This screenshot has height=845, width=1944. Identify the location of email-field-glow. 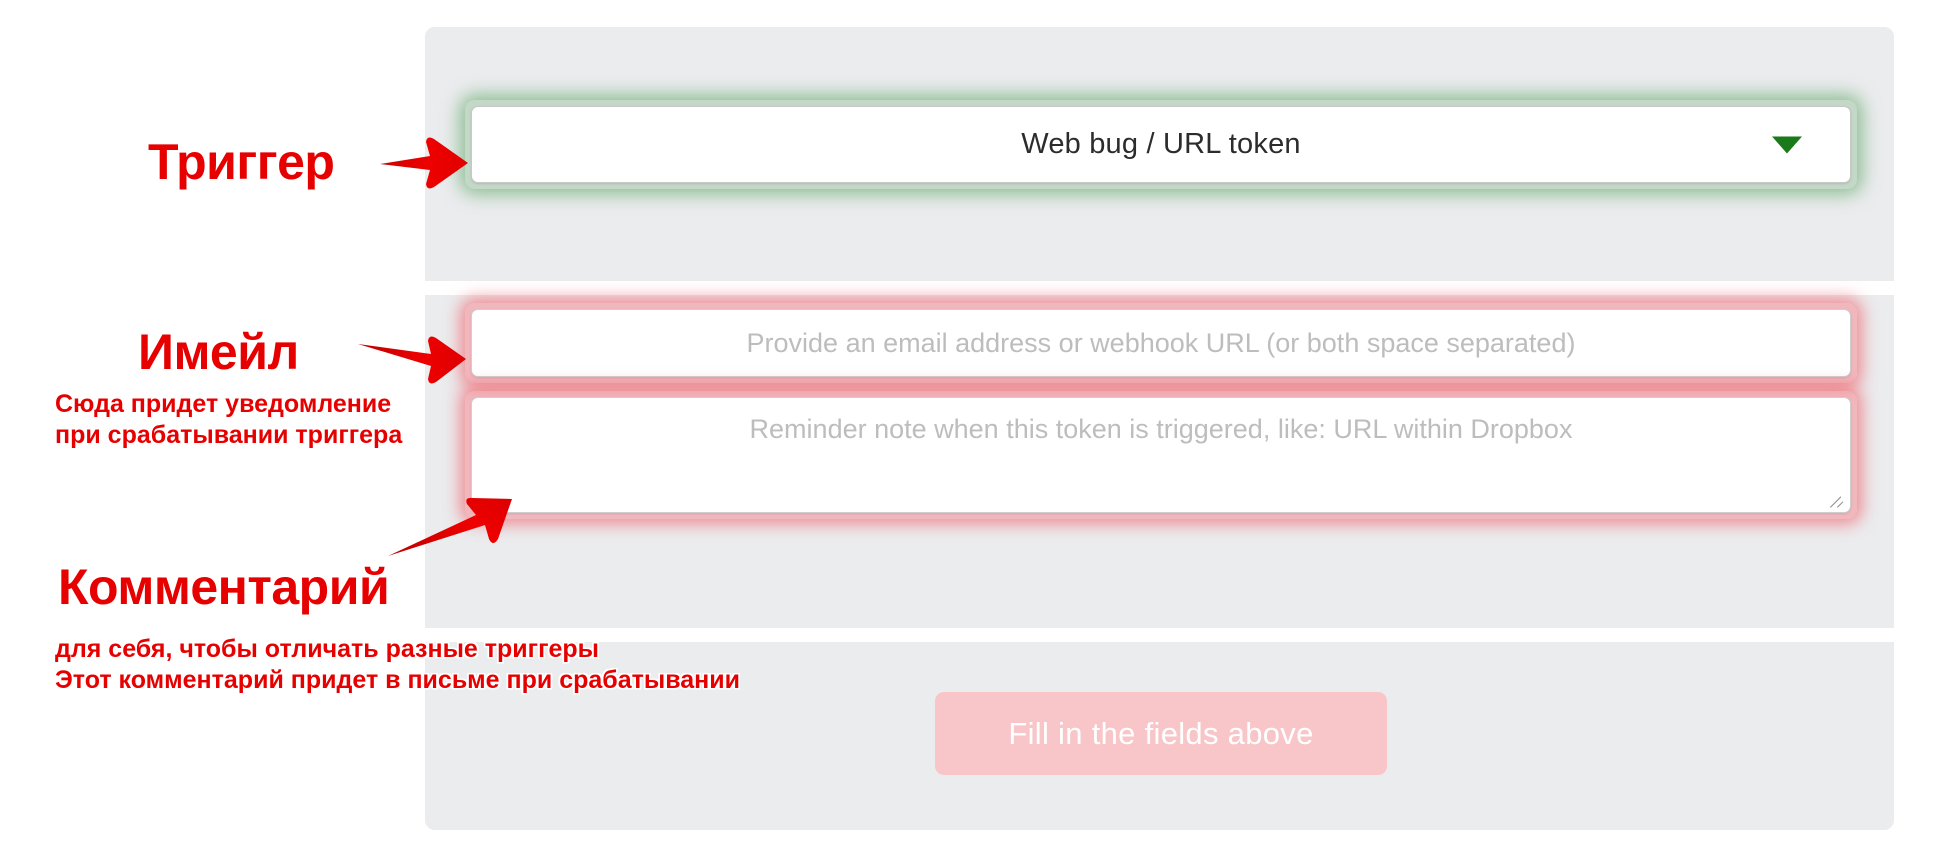
(1161, 343).